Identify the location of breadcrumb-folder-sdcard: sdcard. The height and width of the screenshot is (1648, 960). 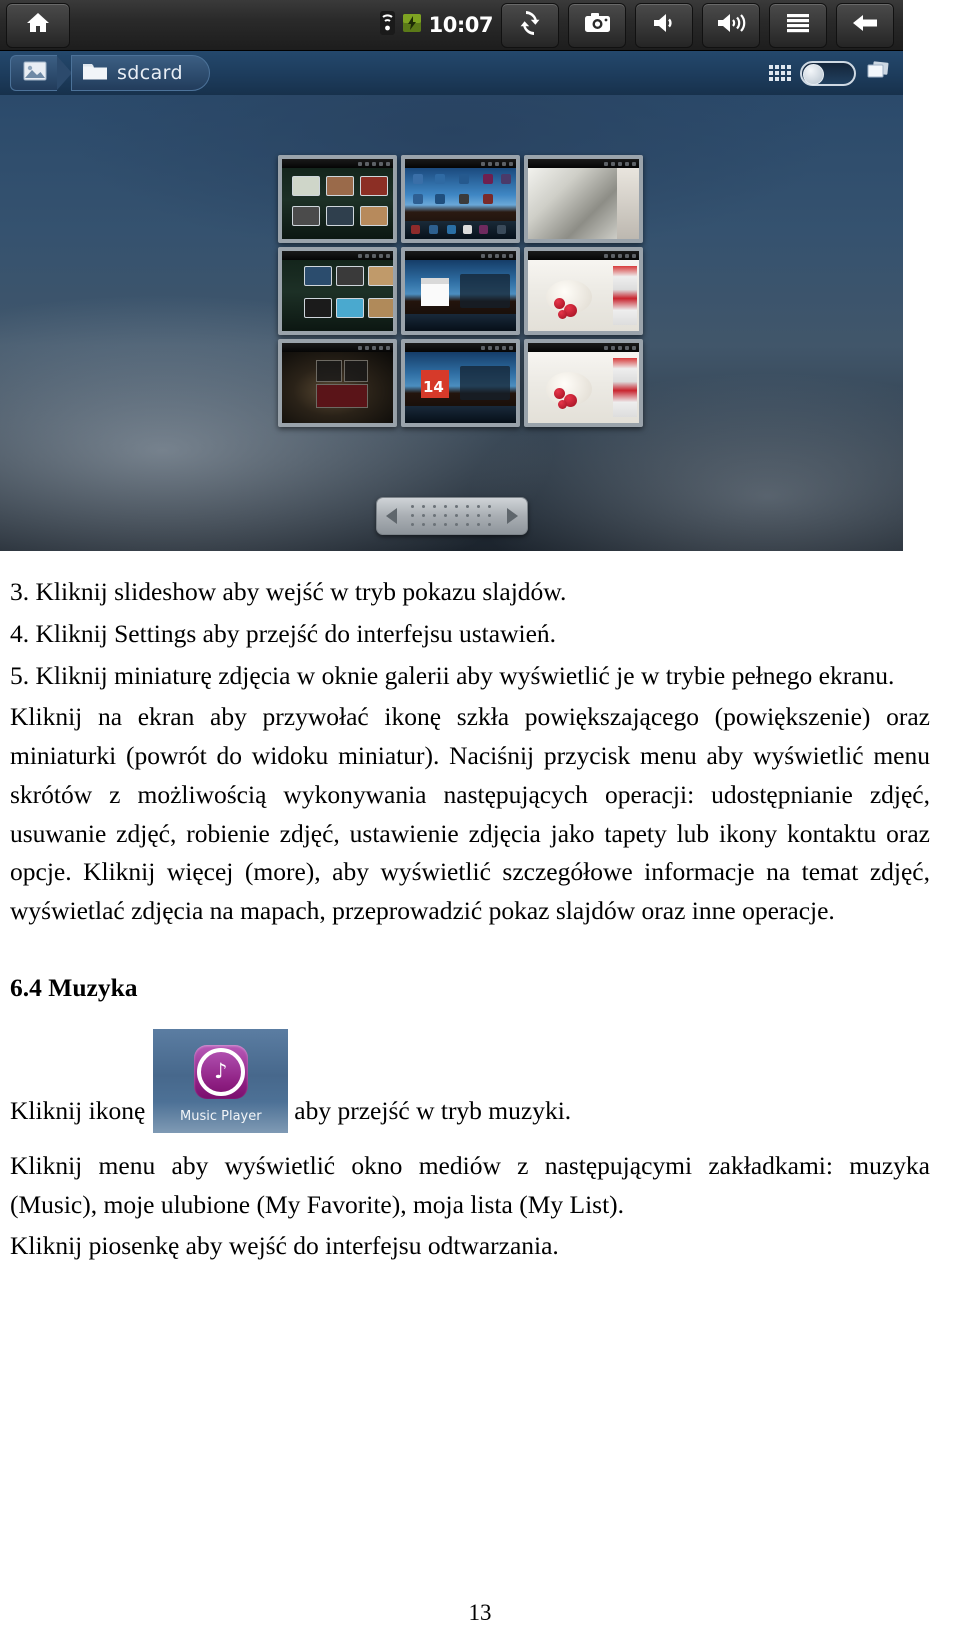
(140, 73).